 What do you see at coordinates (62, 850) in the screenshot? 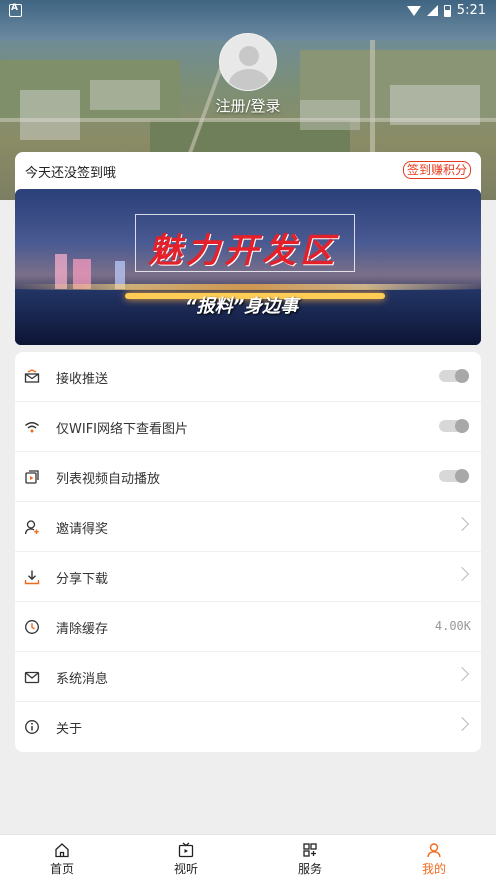
I see `home-icon` at bounding box center [62, 850].